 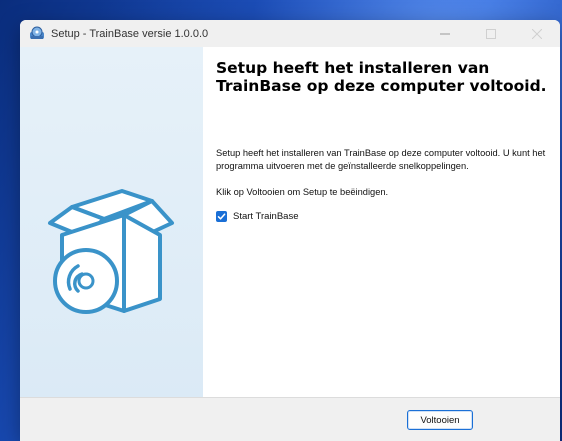 I want to click on minimize-button, so click(x=445, y=33).